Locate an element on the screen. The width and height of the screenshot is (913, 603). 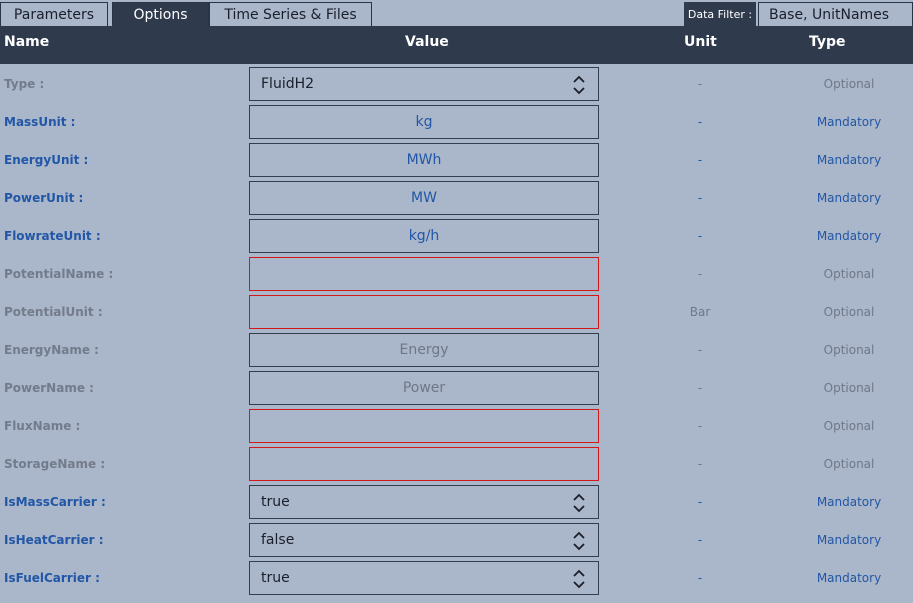
table-row: IsHeatCarrier : false - Mandatory is located at coordinates (456, 540).